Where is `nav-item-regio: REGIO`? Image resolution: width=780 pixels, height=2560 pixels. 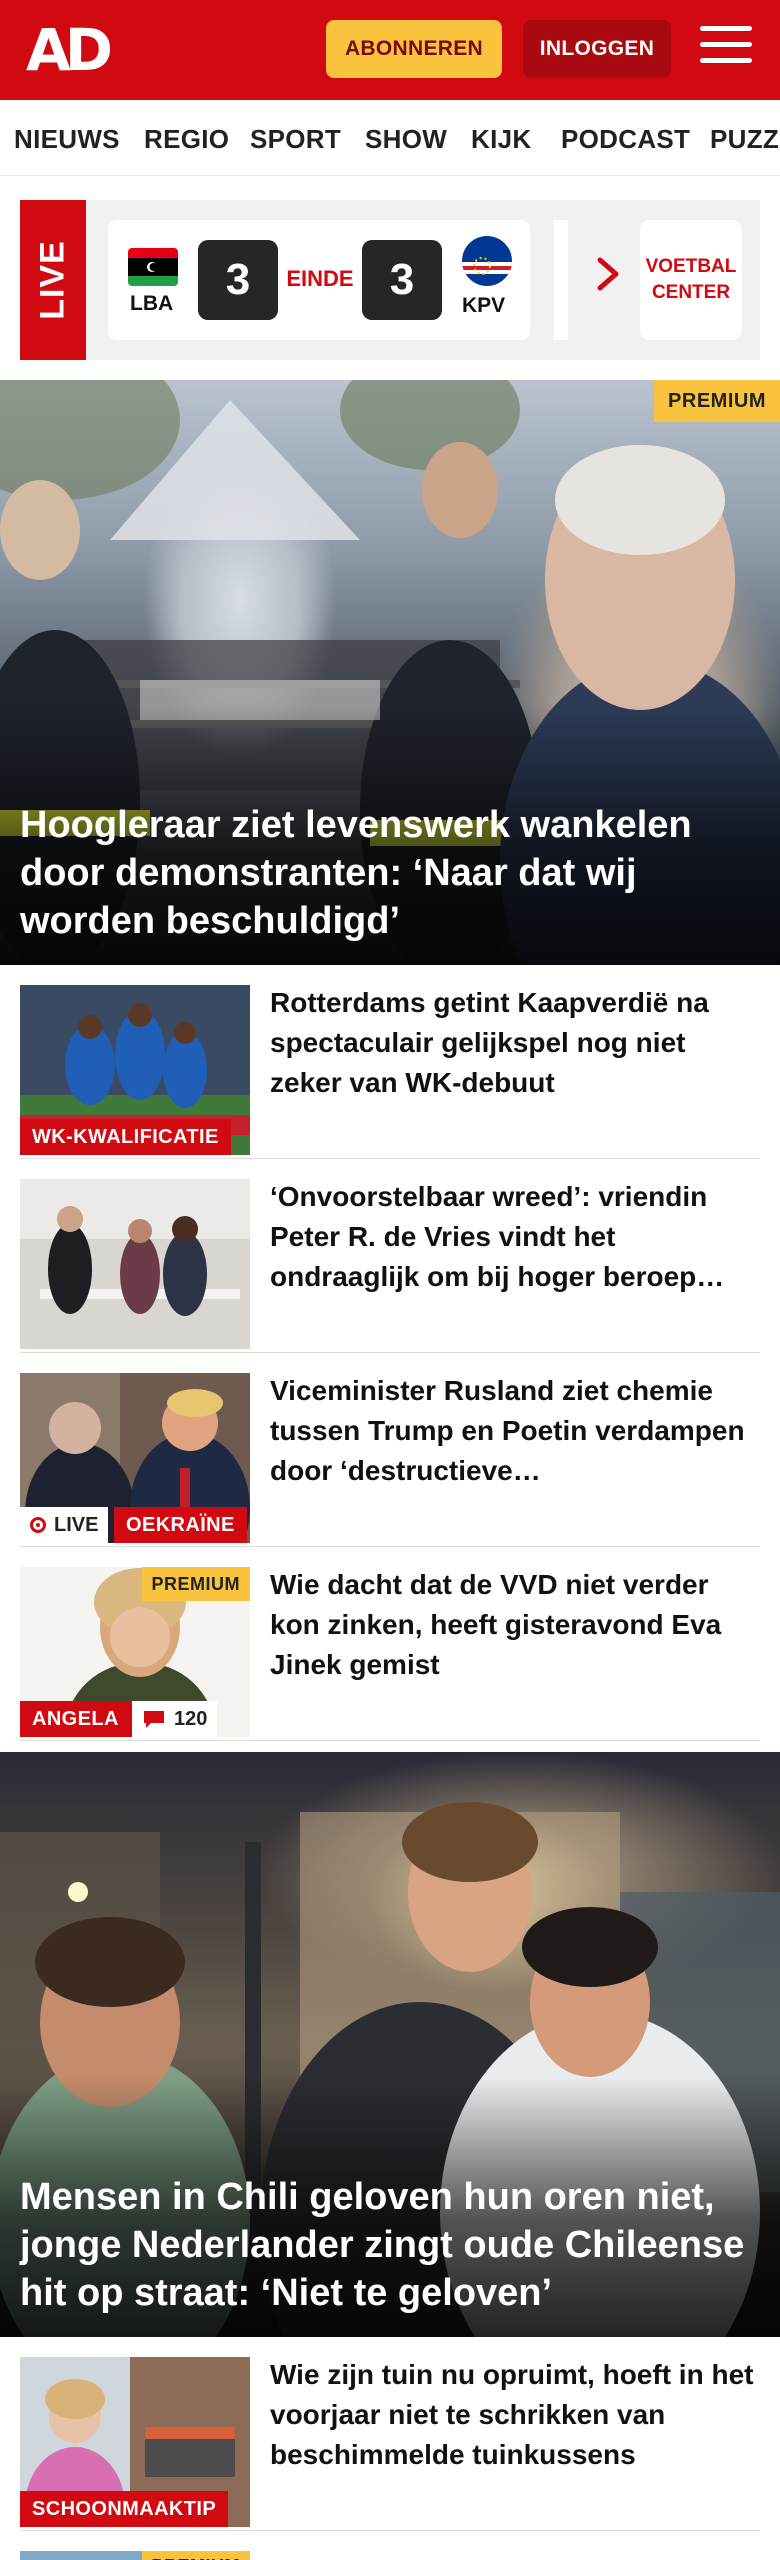
nav-item-regio: REGIO is located at coordinates (186, 139).